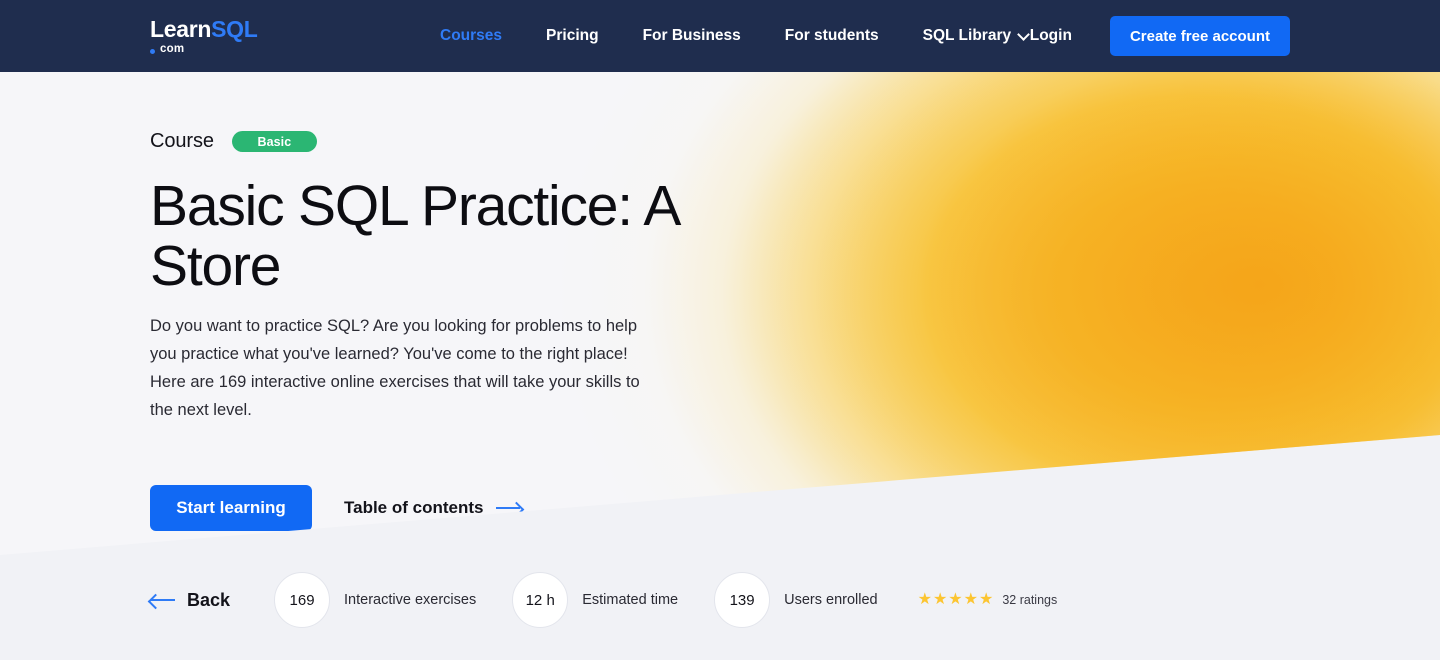  I want to click on hero-action-group: Start learning Table of contents, so click(336, 508).